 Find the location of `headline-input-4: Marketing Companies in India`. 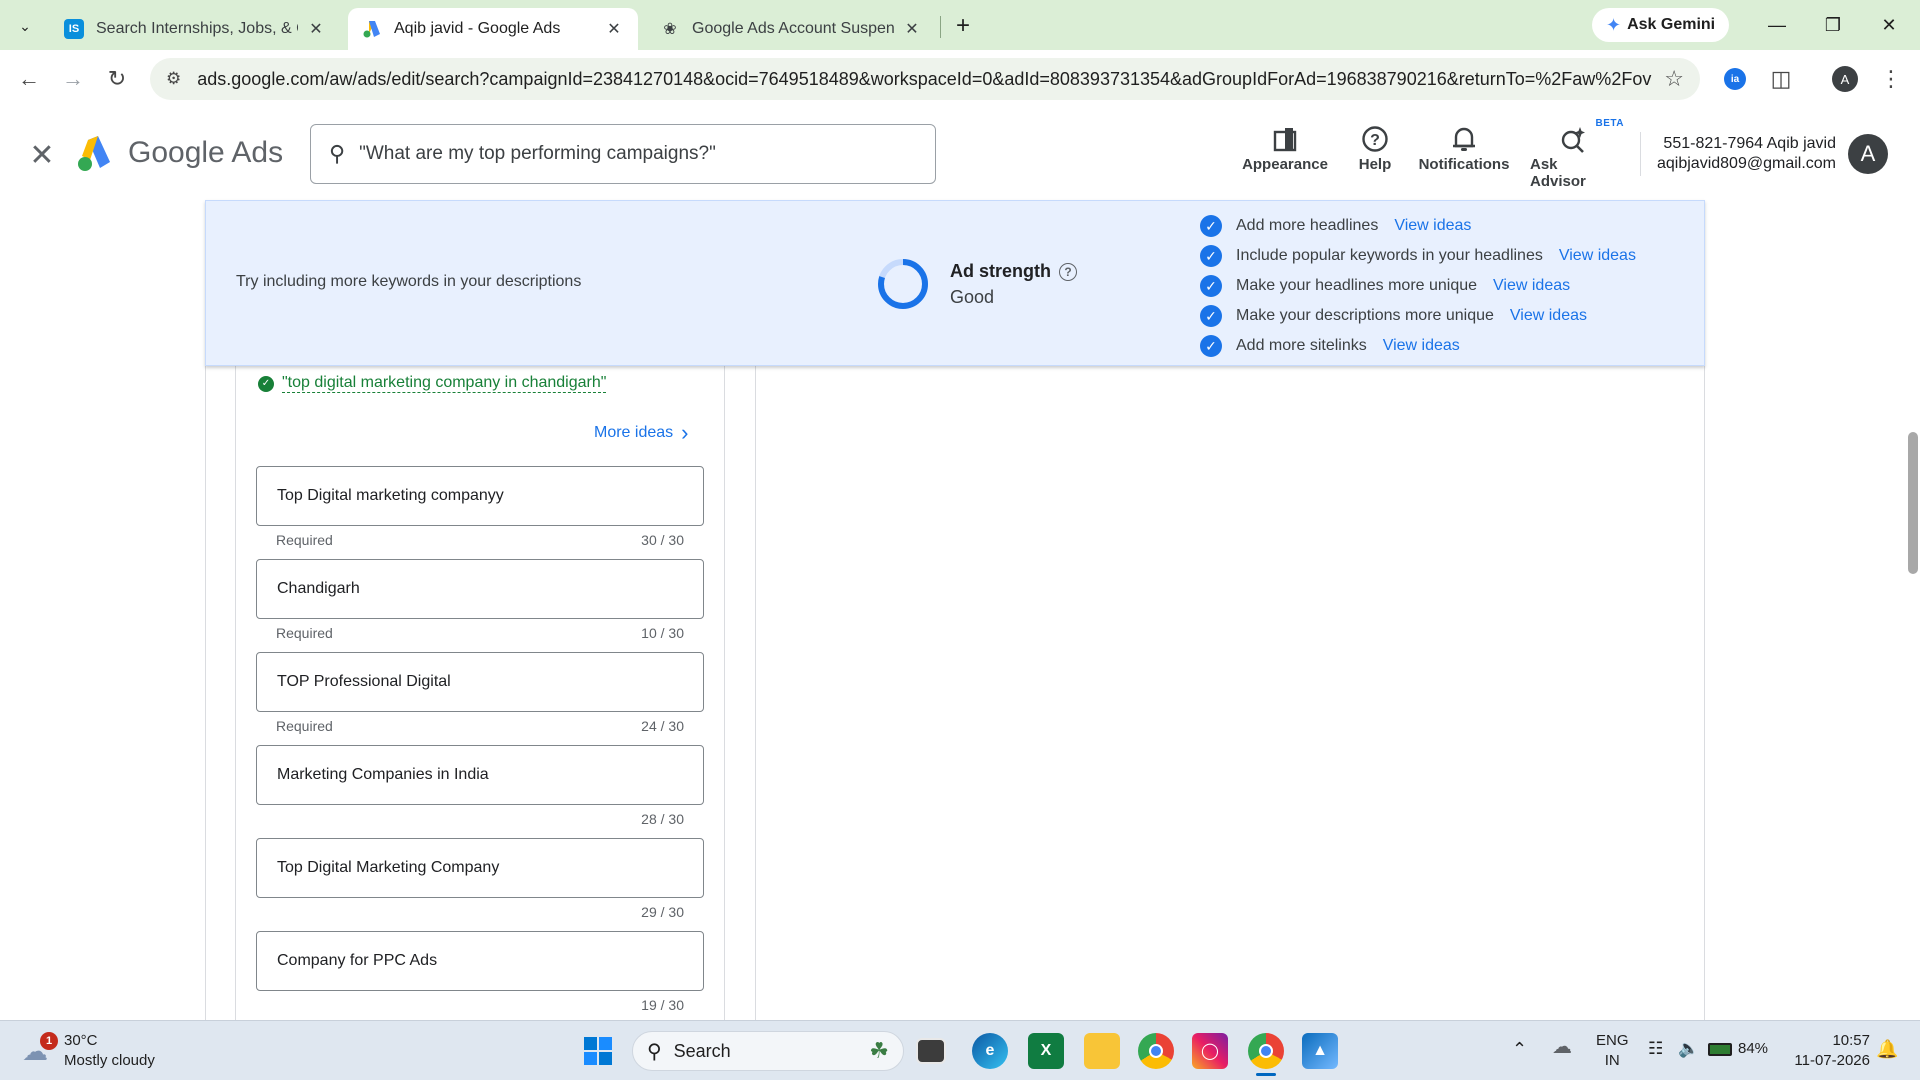

headline-input-4: Marketing Companies in India is located at coordinates (480, 775).